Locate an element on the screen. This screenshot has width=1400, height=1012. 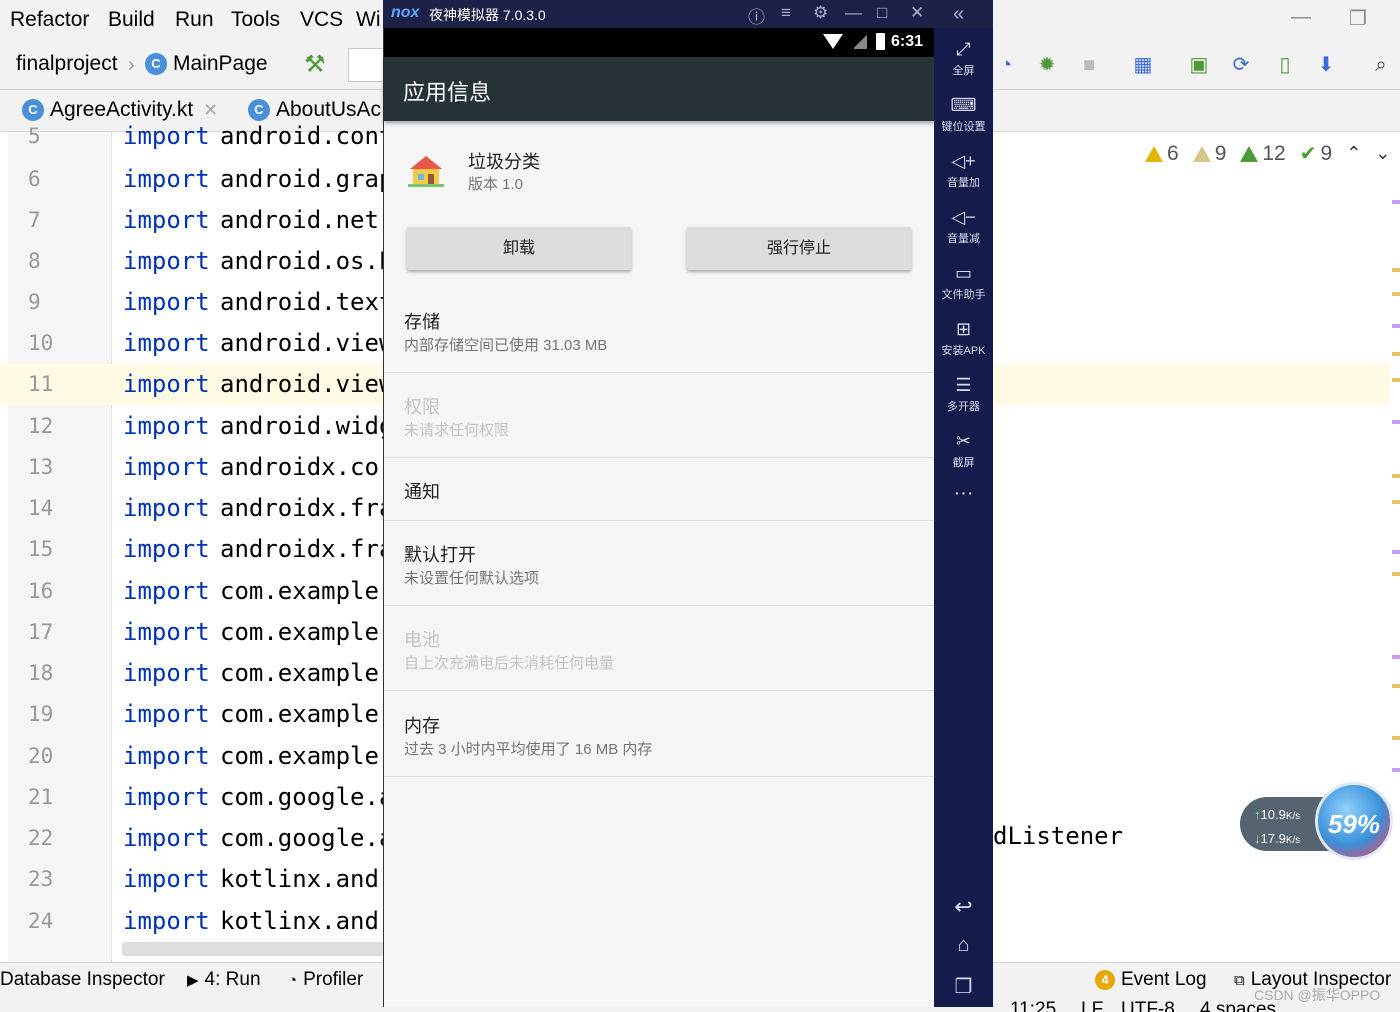
line-number: 24 is located at coordinates (41, 921).